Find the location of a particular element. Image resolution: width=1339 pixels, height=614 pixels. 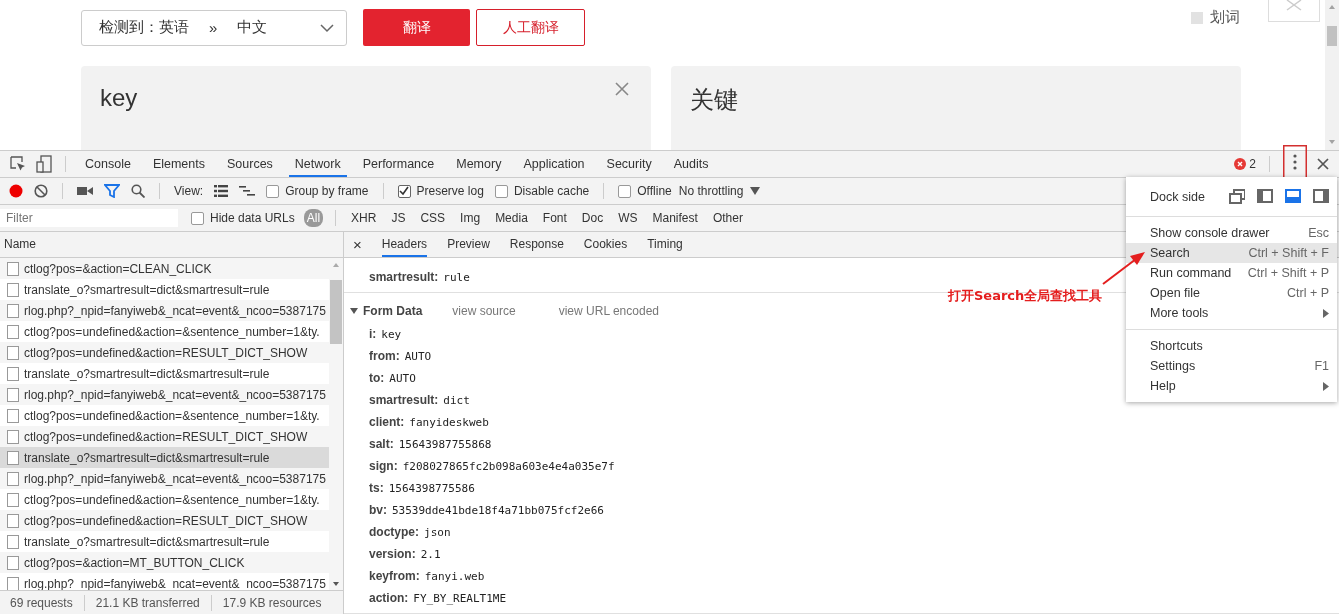

param-key: sign: is located at coordinates (383, 466).